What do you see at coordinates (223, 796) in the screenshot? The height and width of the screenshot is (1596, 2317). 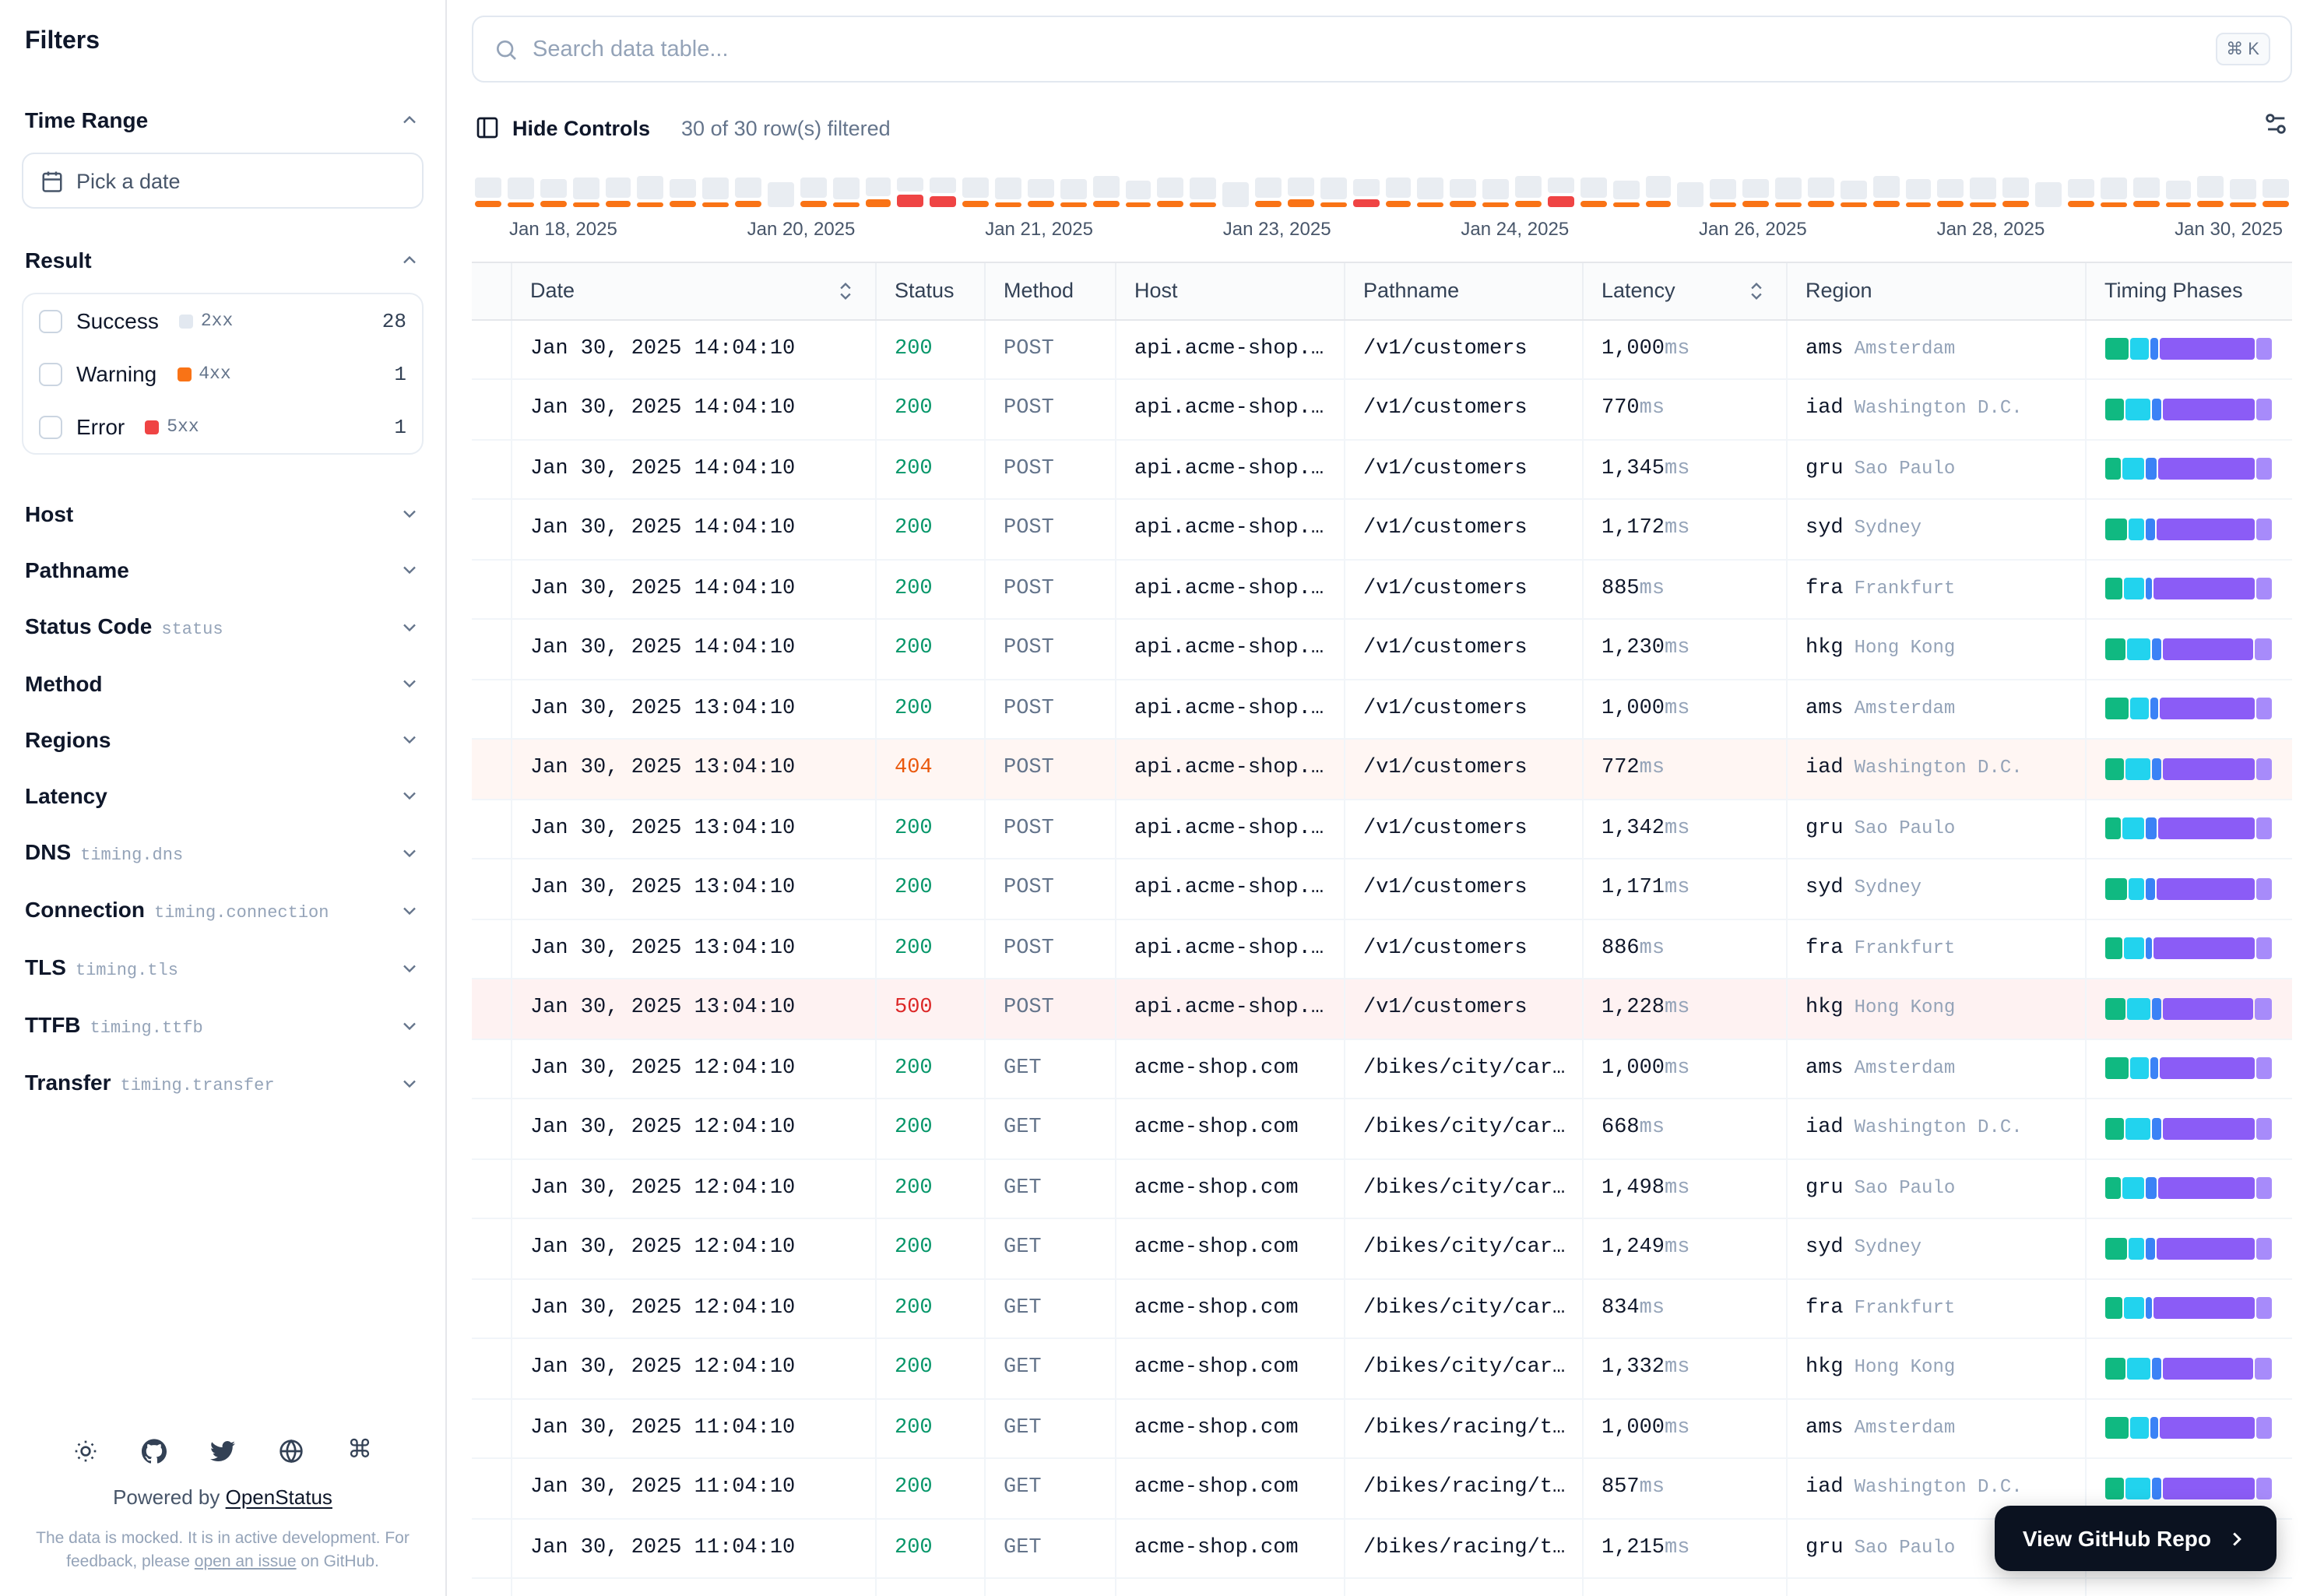 I see `section-latency: Latency` at bounding box center [223, 796].